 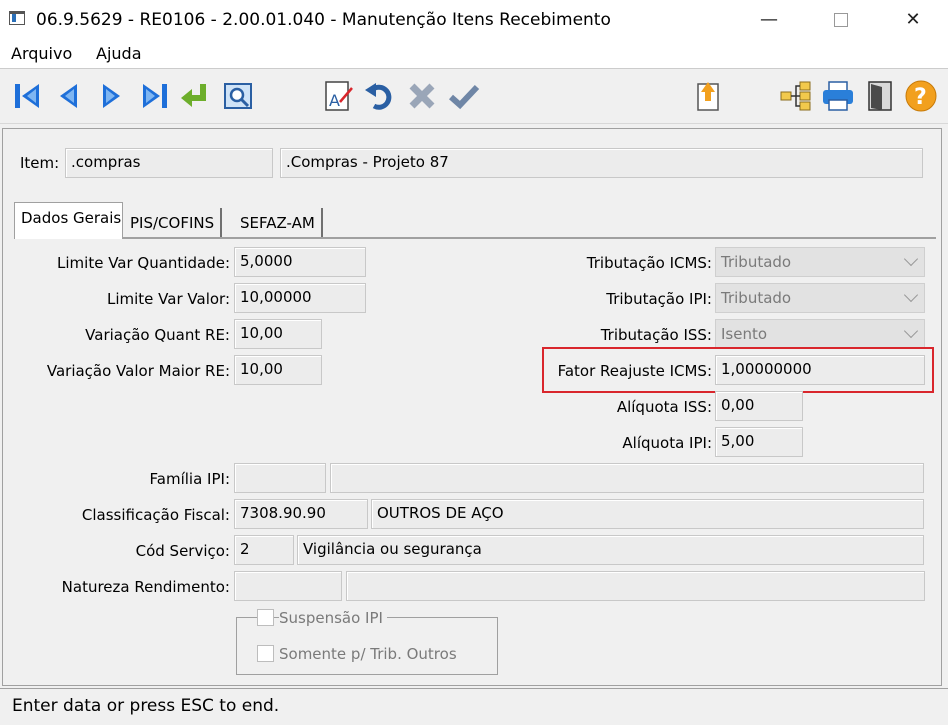 What do you see at coordinates (41, 53) in the screenshot?
I see `menu-arquivo: Arquivo` at bounding box center [41, 53].